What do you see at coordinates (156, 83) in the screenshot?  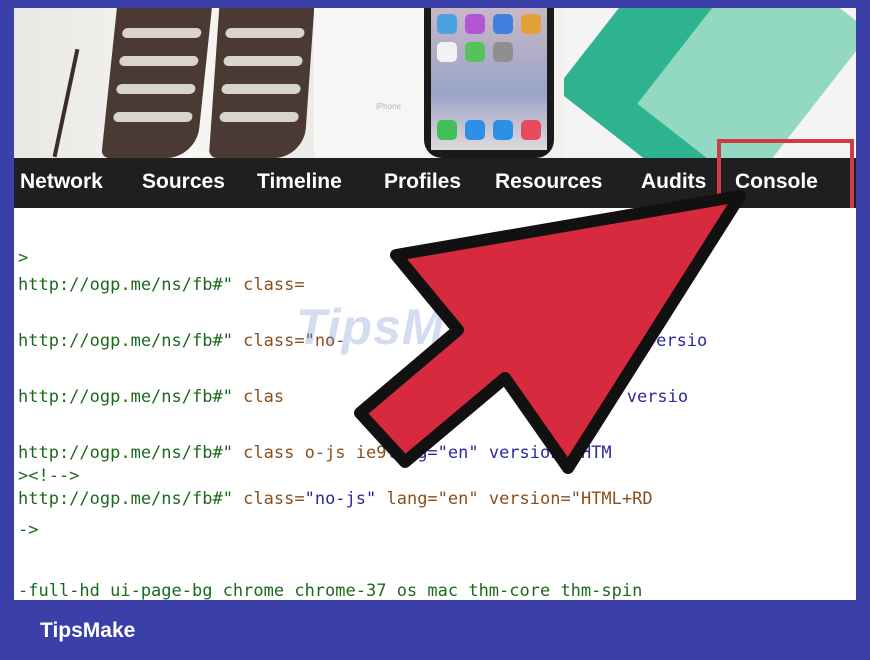 I see `shoe-left` at bounding box center [156, 83].